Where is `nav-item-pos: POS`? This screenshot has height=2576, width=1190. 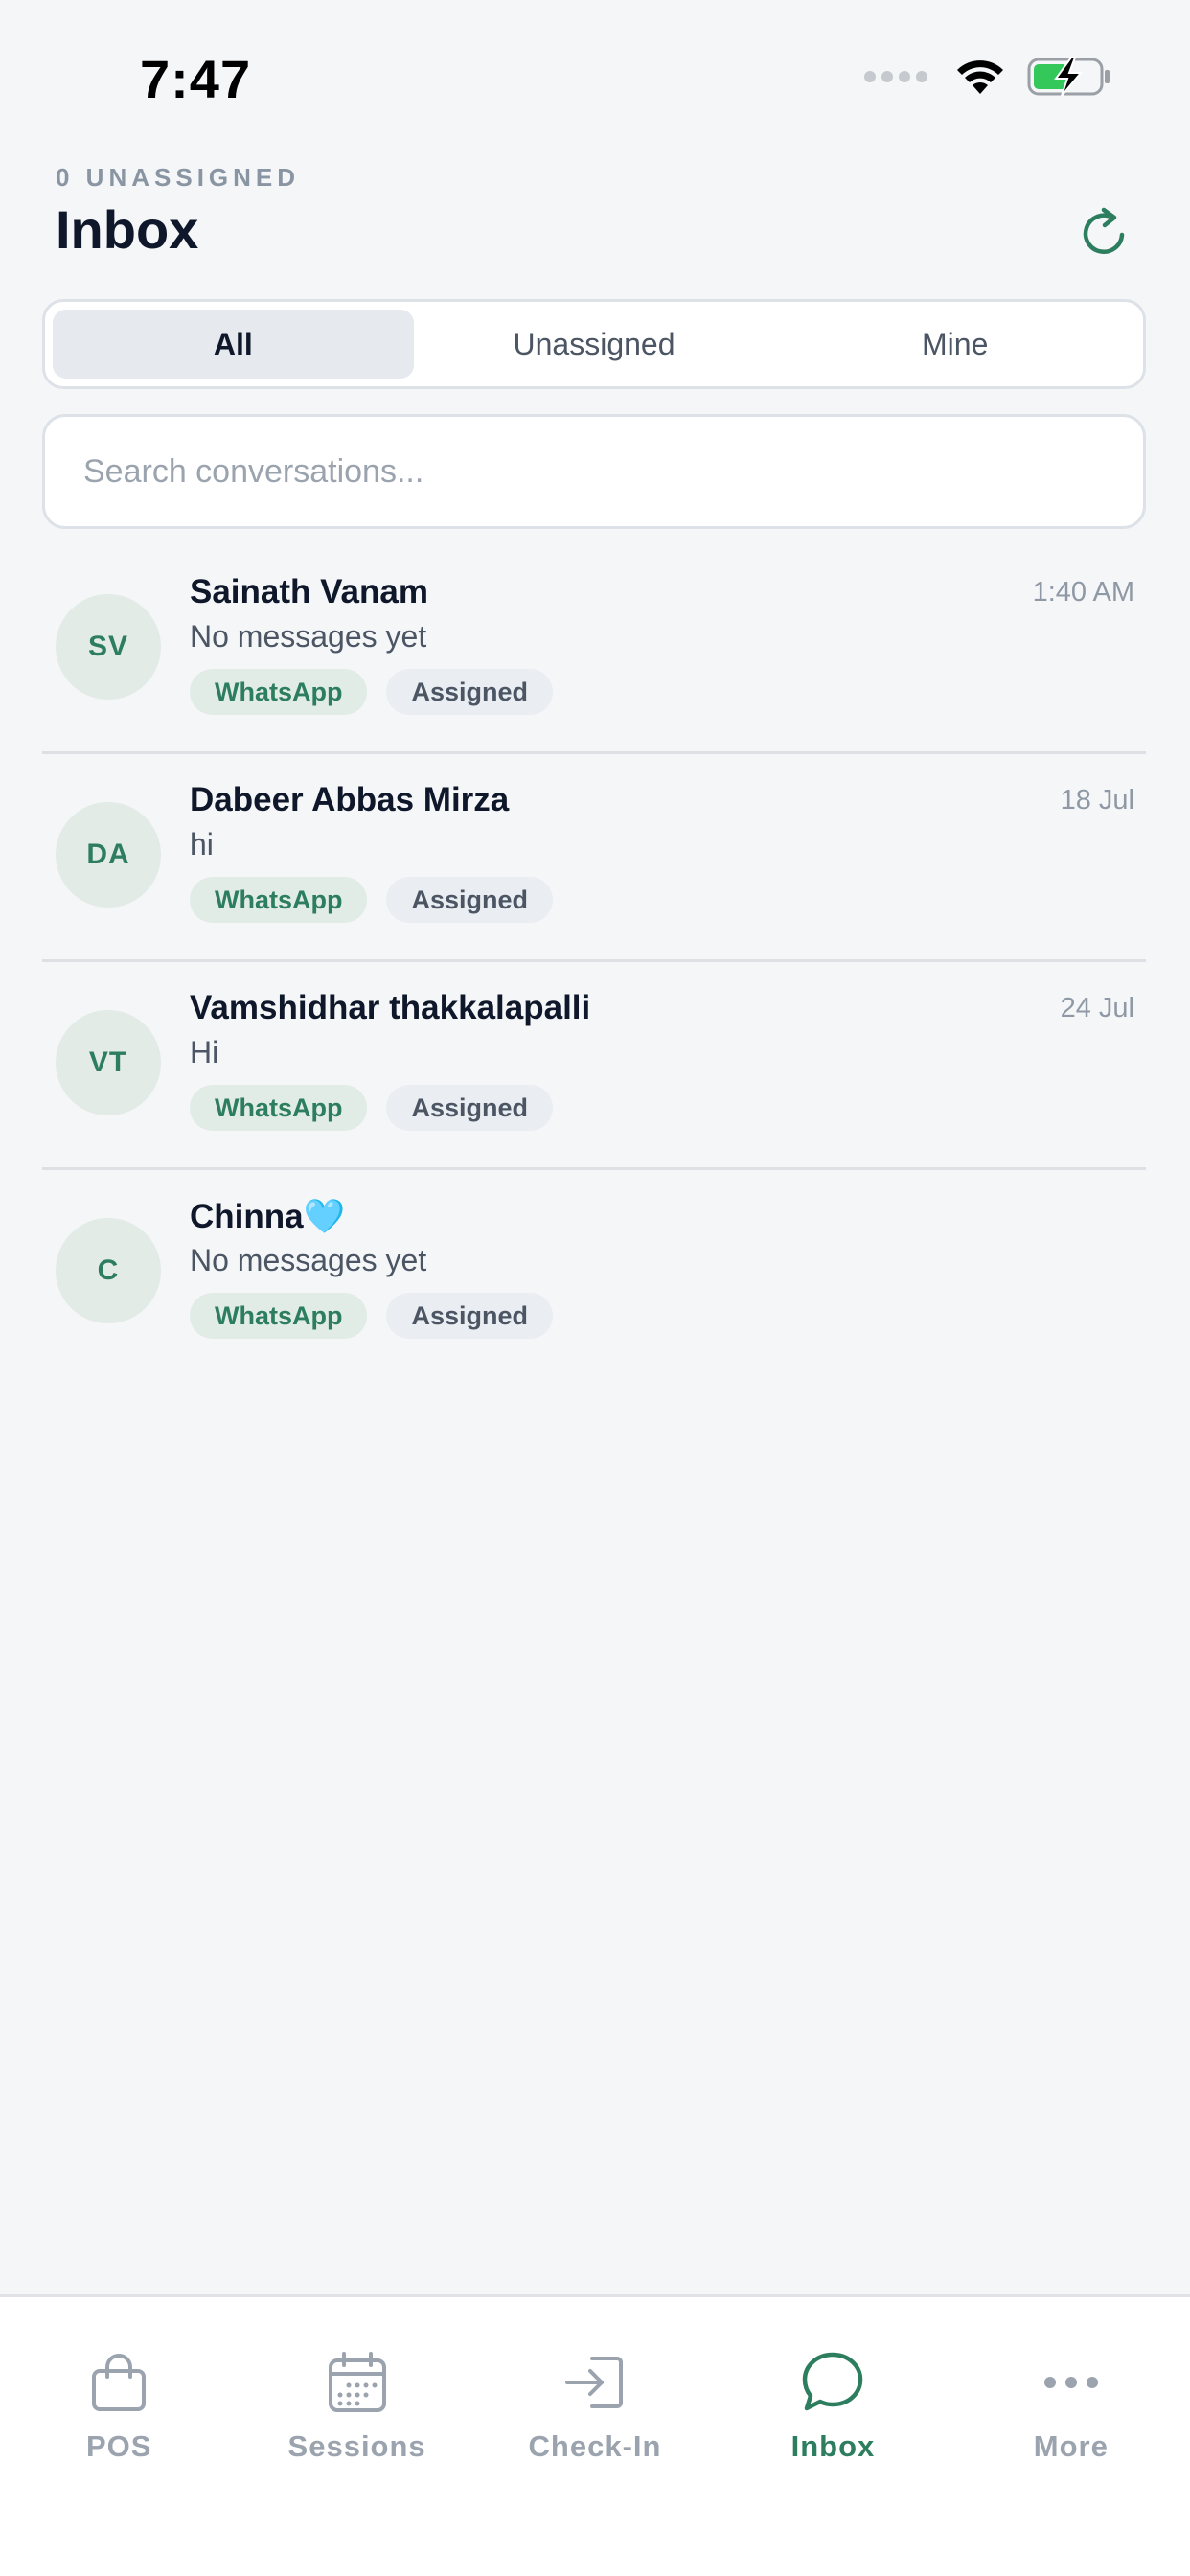
nav-item-pos: POS is located at coordinates (119, 2436).